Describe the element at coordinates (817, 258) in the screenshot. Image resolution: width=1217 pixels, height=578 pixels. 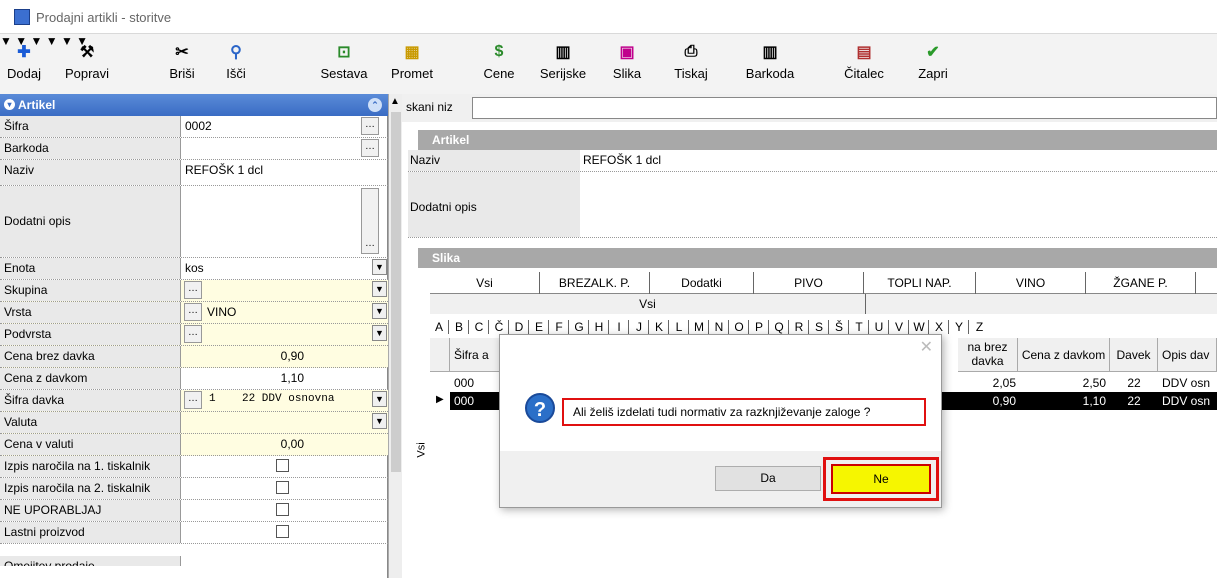
I see `slika-section-header: Slika` at that location.